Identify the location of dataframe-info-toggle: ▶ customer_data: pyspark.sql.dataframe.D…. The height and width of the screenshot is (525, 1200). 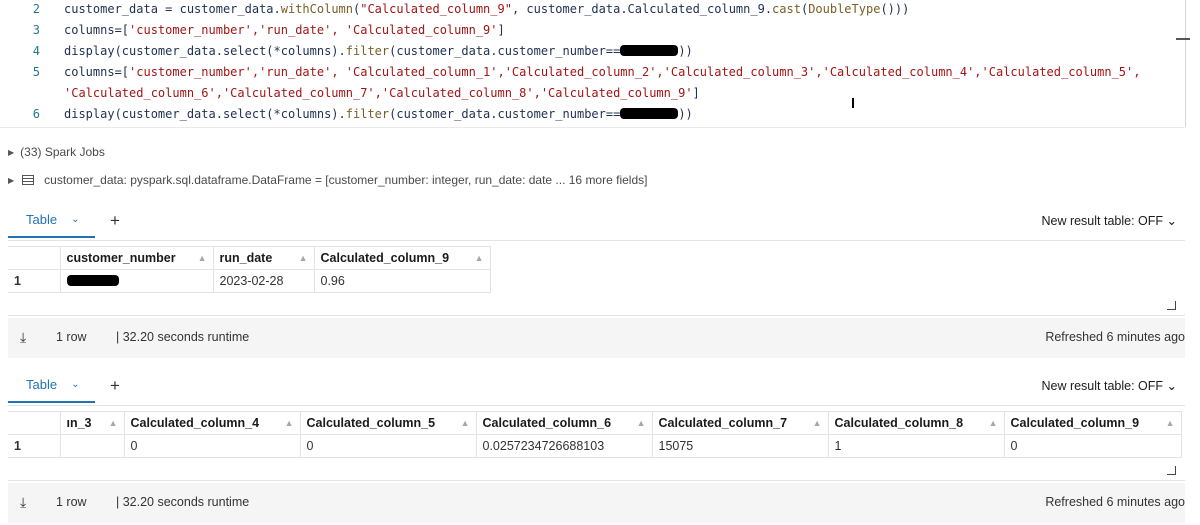
(327, 180).